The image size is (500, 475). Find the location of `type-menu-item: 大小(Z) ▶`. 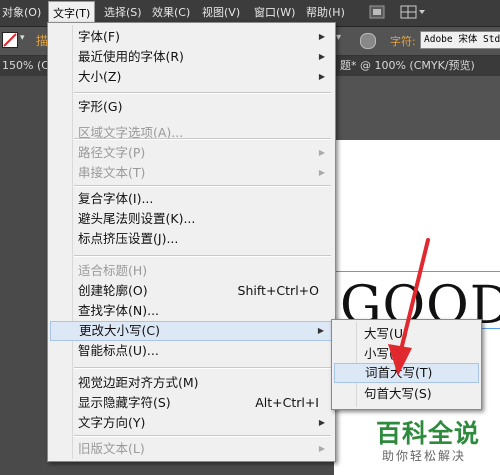

type-menu-item: 大小(Z) ▶ is located at coordinates (191, 77).